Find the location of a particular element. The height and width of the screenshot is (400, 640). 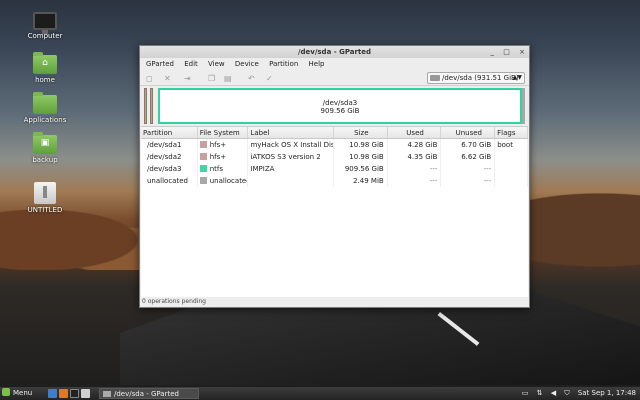

copy-icon: ❐ is located at coordinates (211, 78).